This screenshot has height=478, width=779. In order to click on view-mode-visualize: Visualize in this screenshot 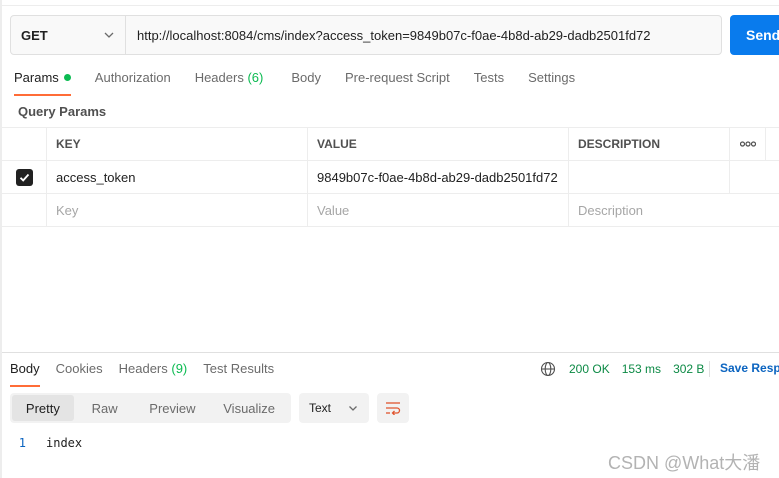, I will do `click(249, 408)`.